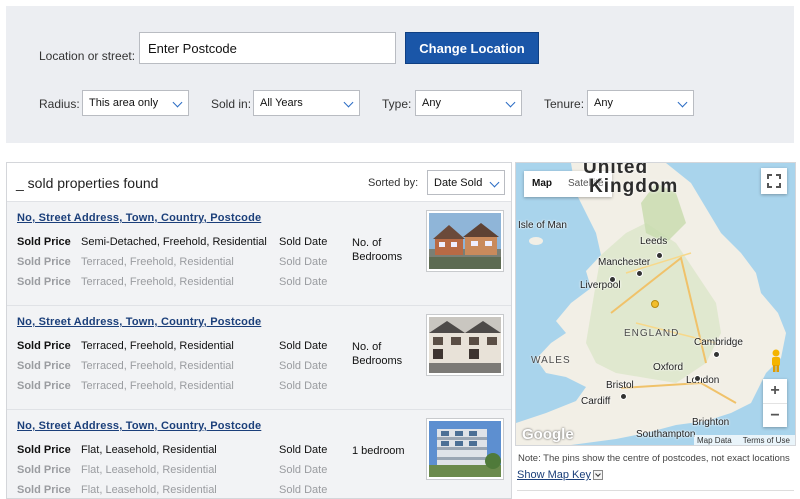  Describe the element at coordinates (620, 385) in the screenshot. I see `map-label-bristol: Bristol` at that location.